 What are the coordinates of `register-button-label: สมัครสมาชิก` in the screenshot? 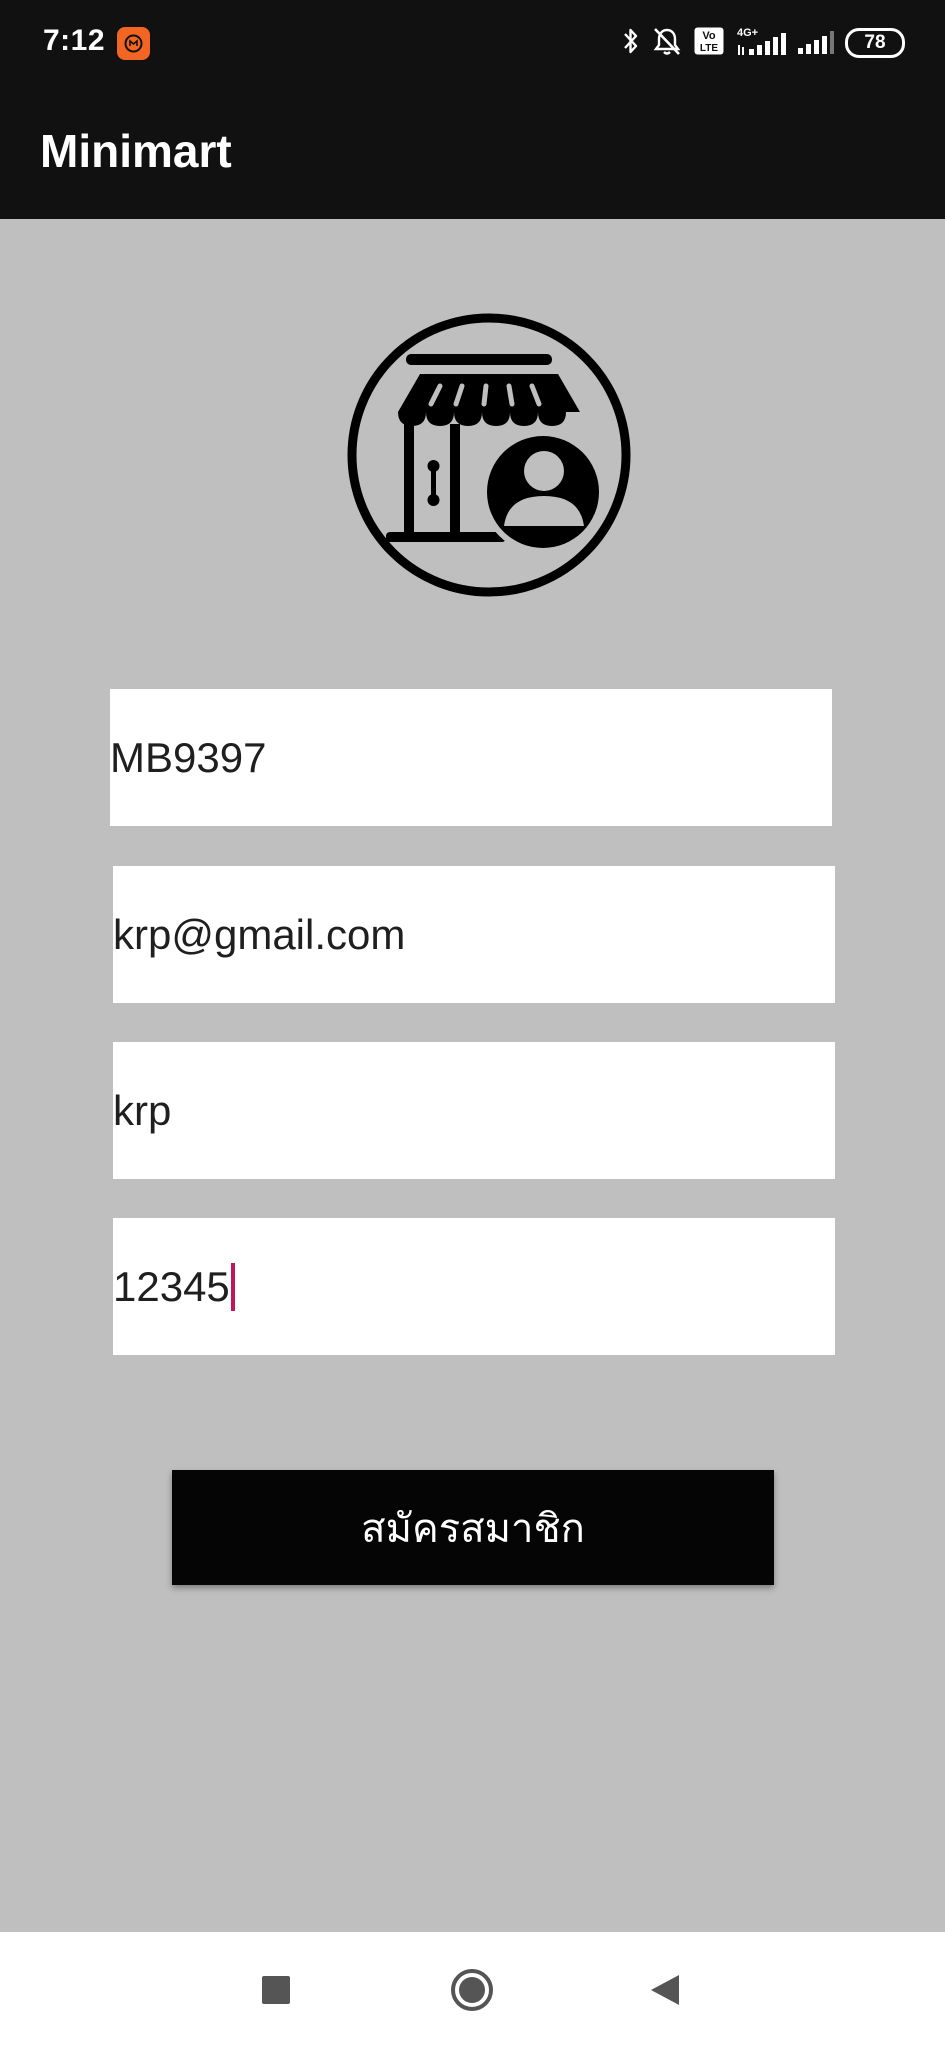 It's located at (473, 1528).